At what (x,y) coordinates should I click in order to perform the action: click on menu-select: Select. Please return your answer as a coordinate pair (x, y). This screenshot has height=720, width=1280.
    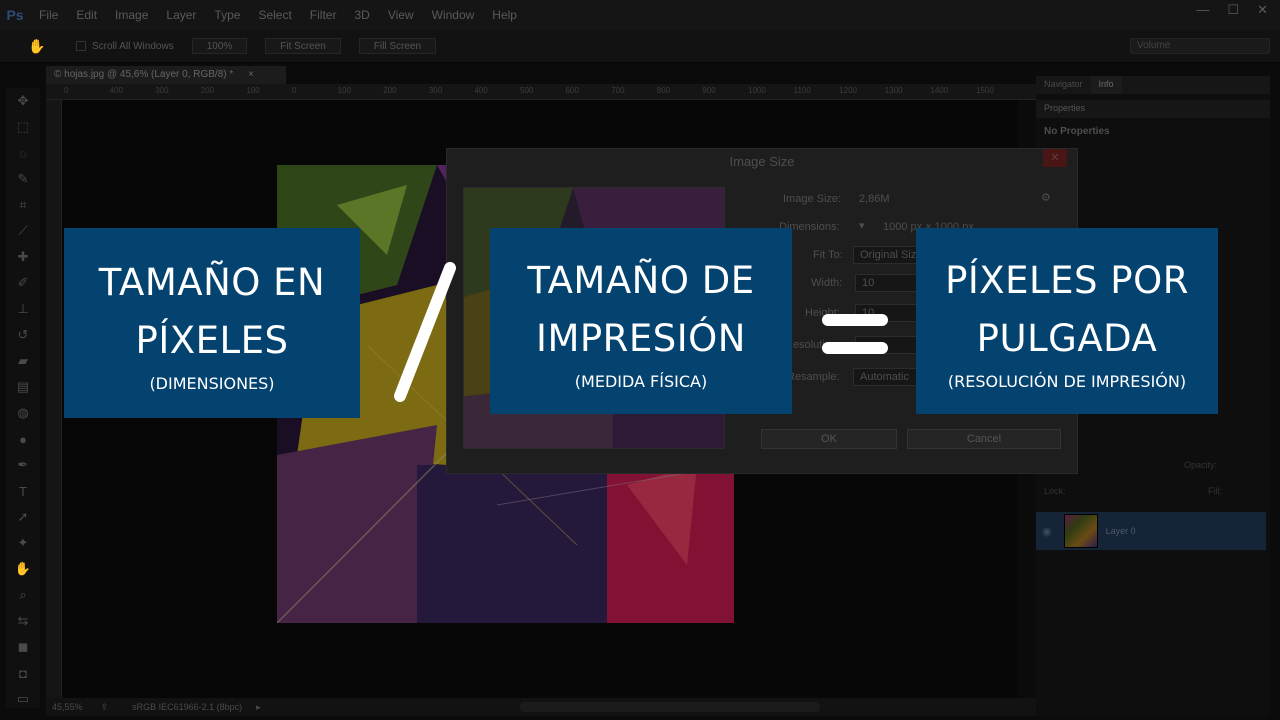
    Looking at the image, I should click on (274, 15).